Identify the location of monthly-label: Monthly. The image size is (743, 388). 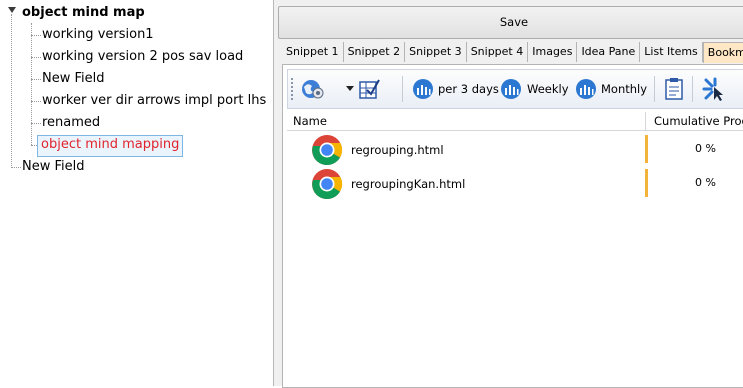
(624, 89).